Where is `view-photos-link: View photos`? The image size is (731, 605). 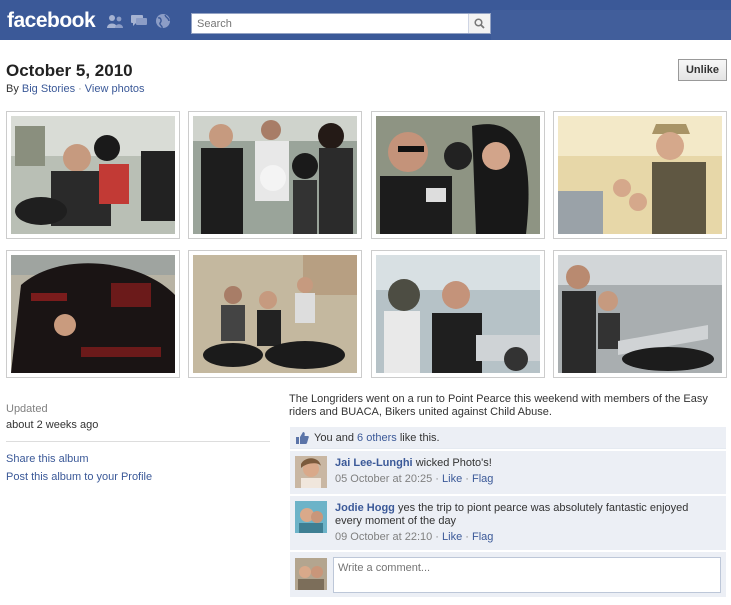
view-photos-link: View photos is located at coordinates (115, 89).